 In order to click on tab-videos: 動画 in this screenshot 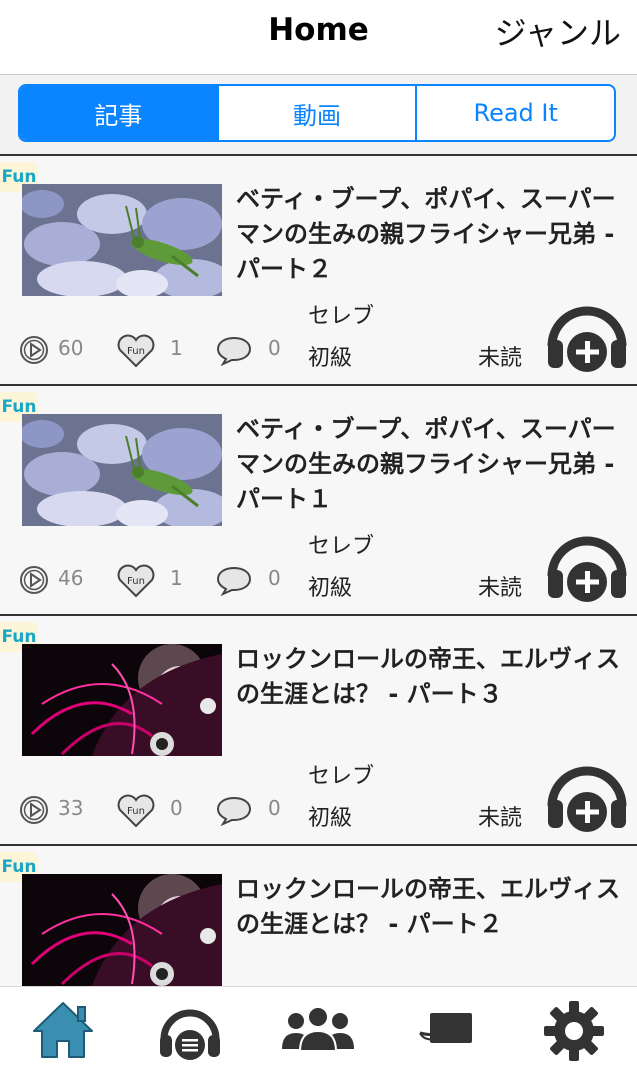, I will do `click(316, 113)`.